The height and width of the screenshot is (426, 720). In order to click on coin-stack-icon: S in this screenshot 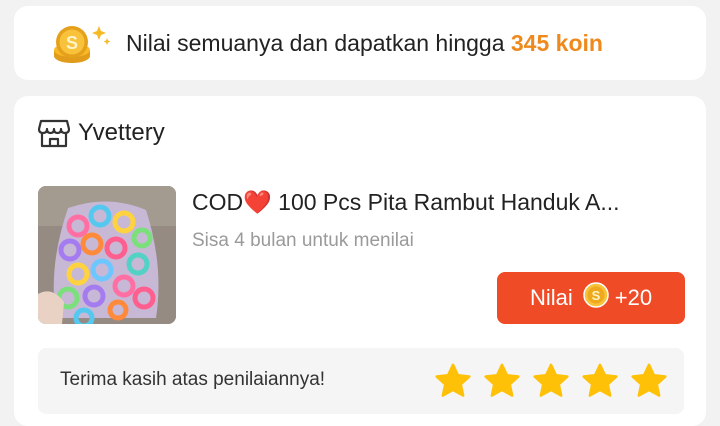, I will do `click(81, 44)`.